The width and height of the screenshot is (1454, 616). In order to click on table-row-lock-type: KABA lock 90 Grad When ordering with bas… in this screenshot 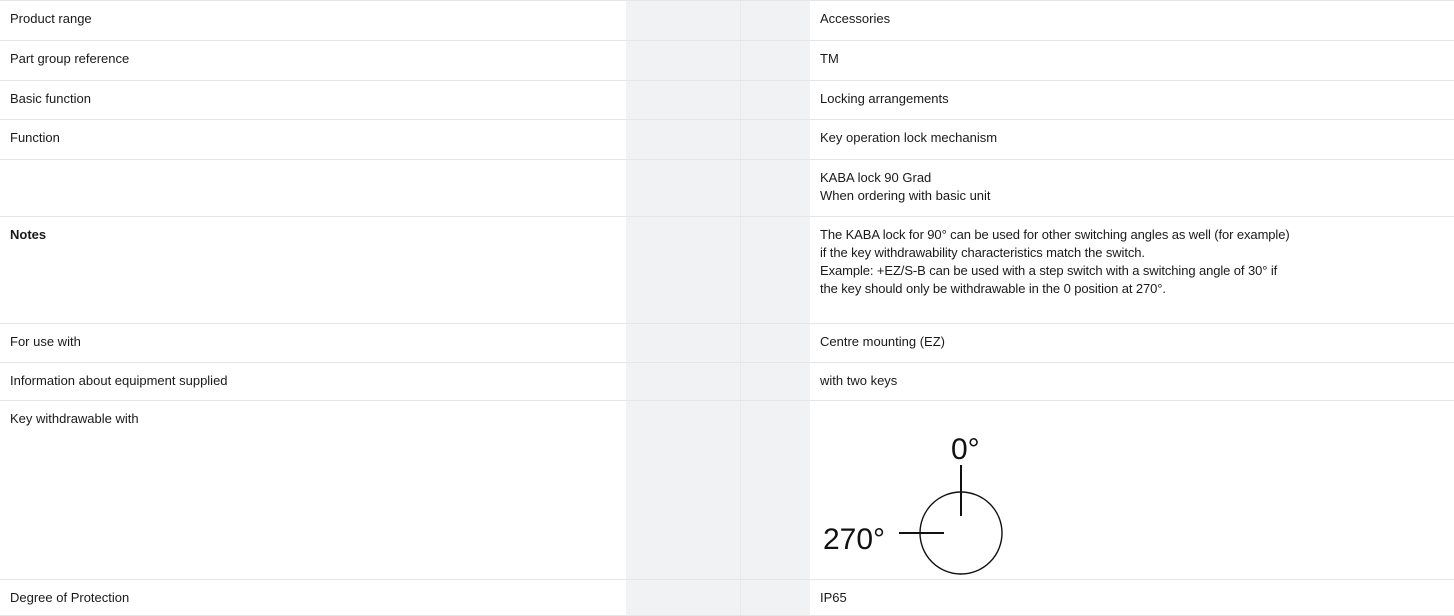, I will do `click(727, 187)`.